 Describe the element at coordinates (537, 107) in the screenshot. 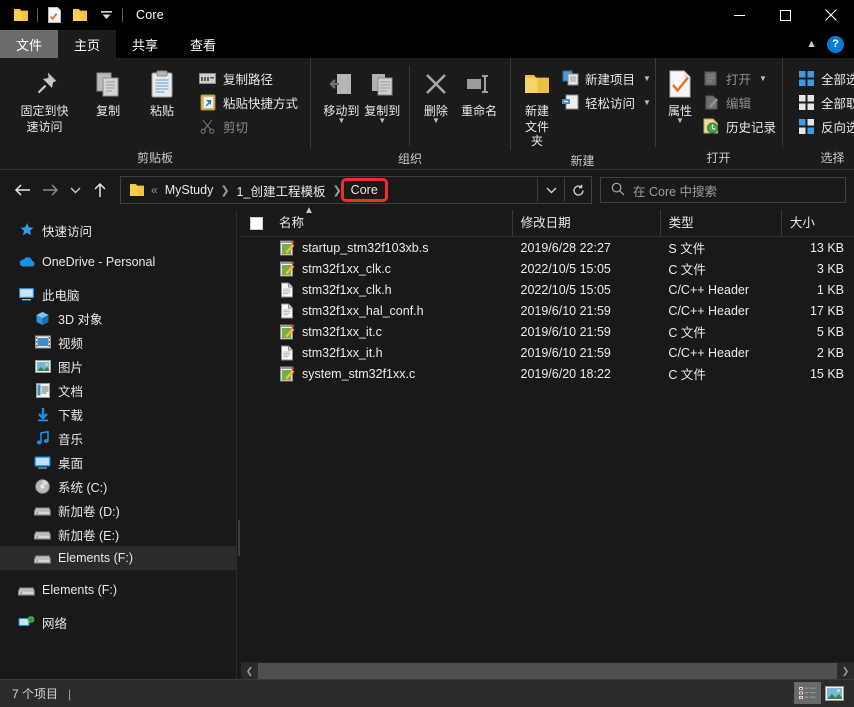

I see `new-folder-button: 新建 文件夹` at that location.